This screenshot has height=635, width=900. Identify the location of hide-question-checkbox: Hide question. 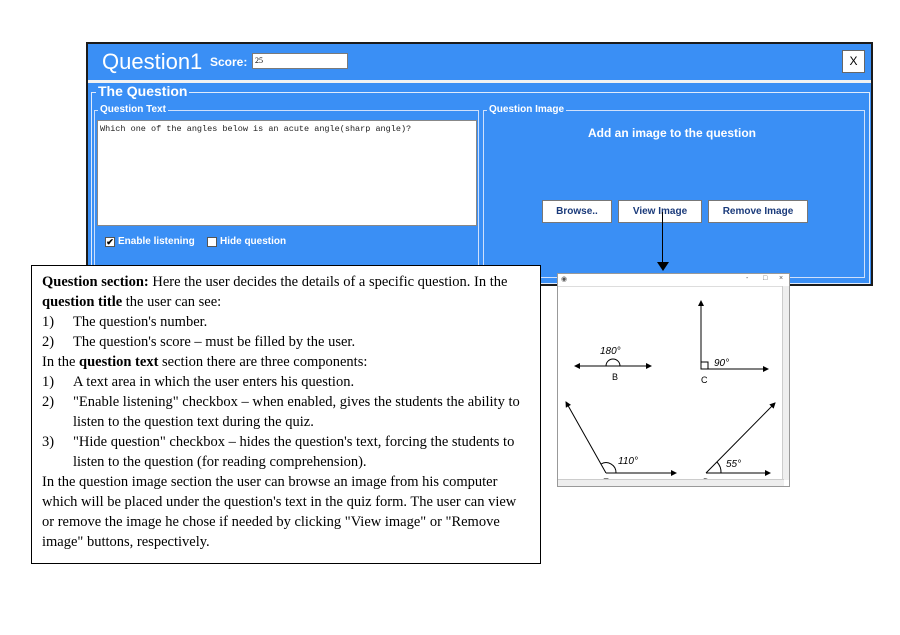
(246, 241).